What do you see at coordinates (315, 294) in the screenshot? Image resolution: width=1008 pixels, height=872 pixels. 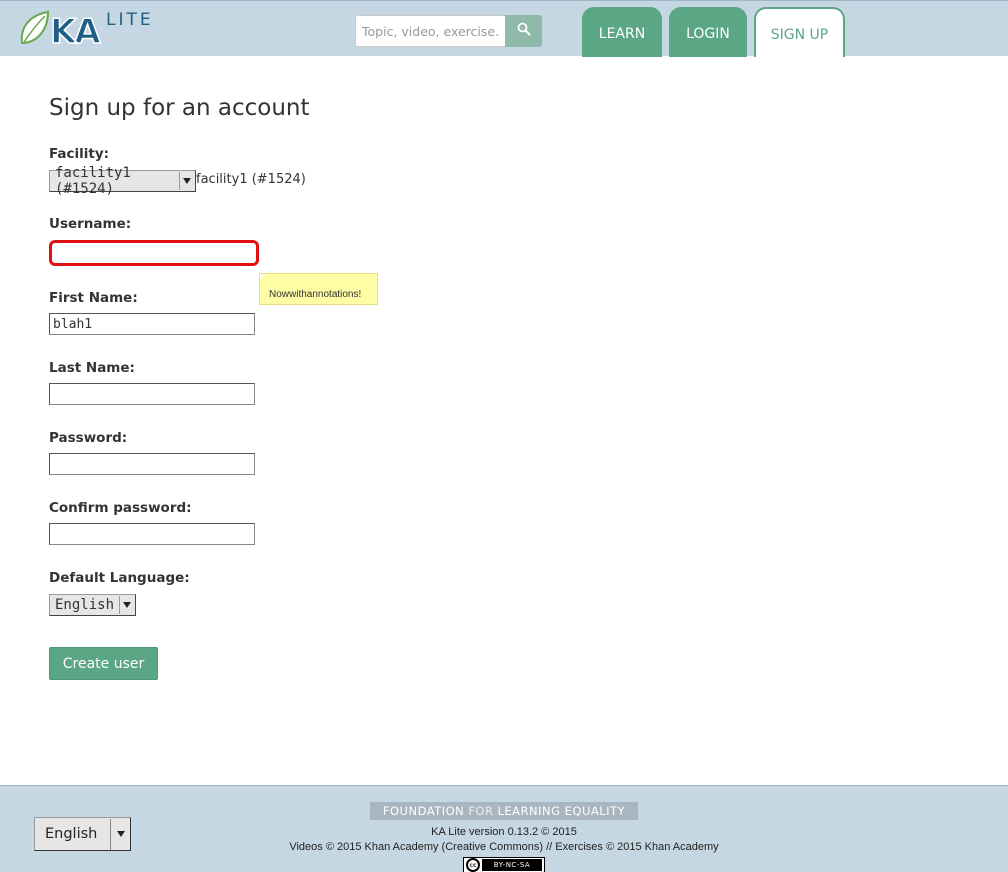 I see `tooltip-text: Nowwithannotations!` at bounding box center [315, 294].